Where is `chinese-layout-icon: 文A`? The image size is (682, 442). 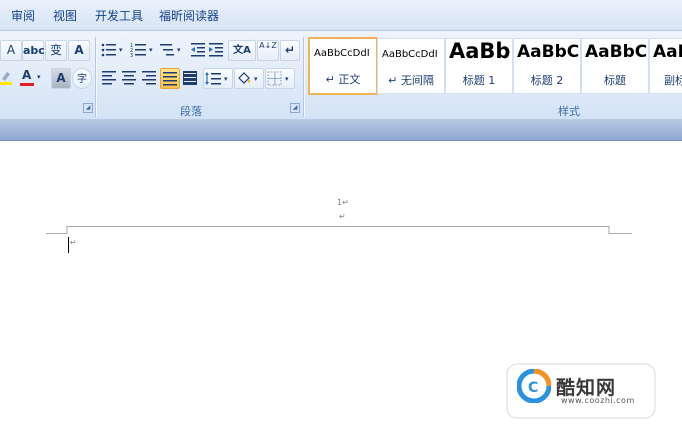 chinese-layout-icon: 文A is located at coordinates (242, 50).